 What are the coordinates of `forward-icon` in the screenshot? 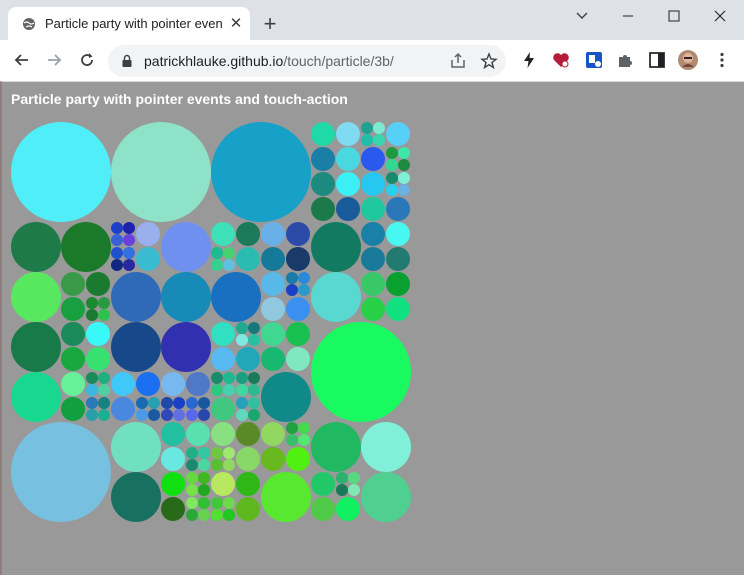 It's located at (54, 60).